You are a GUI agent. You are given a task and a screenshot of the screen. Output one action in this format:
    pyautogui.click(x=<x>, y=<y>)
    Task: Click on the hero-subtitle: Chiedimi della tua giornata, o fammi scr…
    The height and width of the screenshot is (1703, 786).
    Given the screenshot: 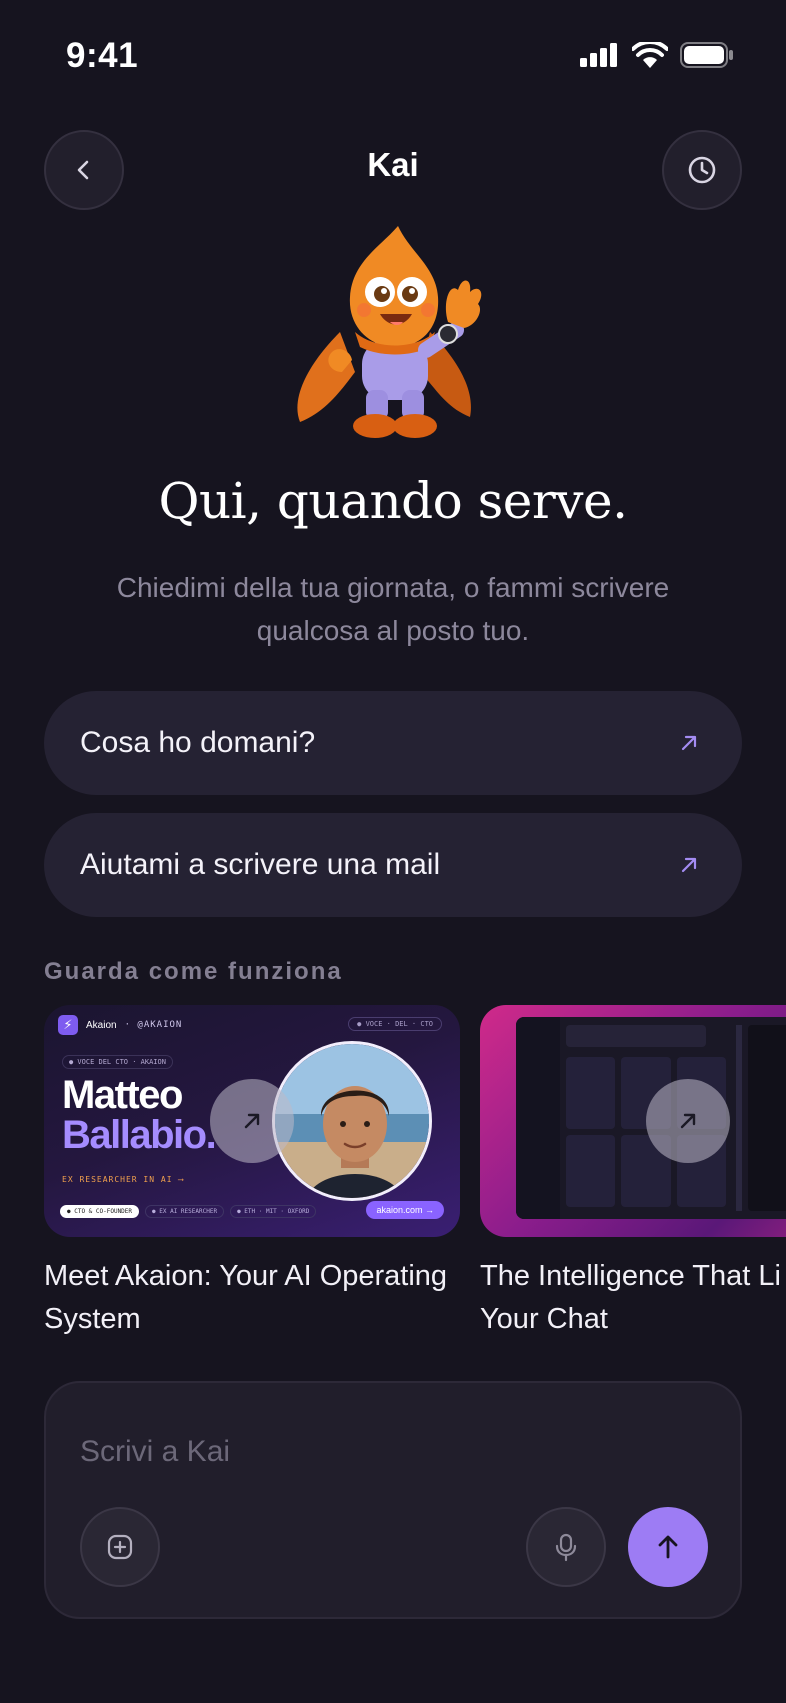 What is the action you would take?
    pyautogui.click(x=393, y=609)
    